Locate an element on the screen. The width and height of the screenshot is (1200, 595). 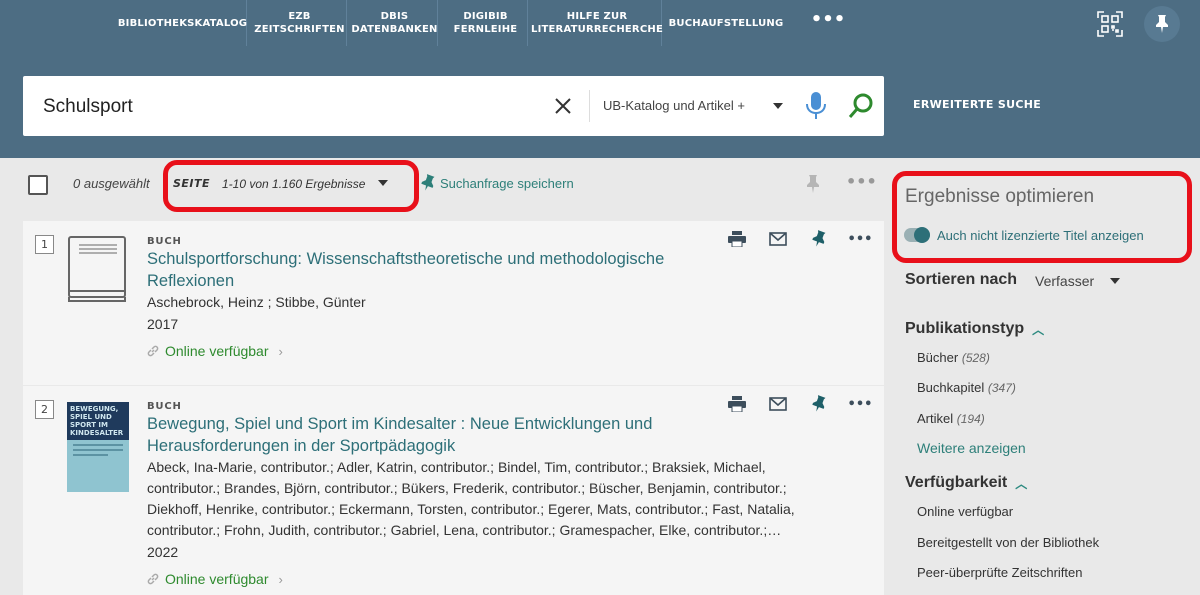
nav-label: BUCHAUFSTELLUNG is located at coordinates (726, 23).